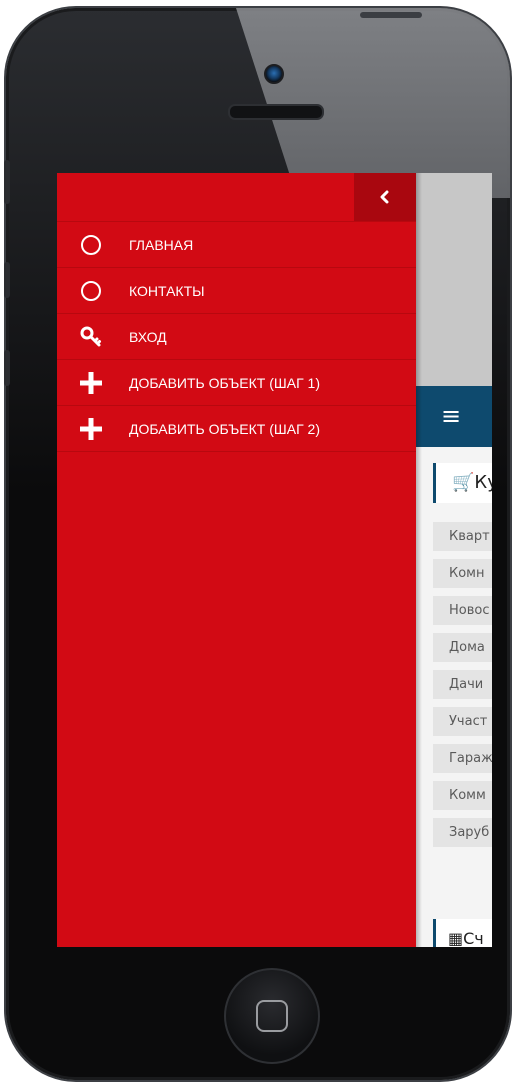  What do you see at coordinates (161, 244) in the screenshot?
I see `menu-item-label: ГЛАВНАЯ` at bounding box center [161, 244].